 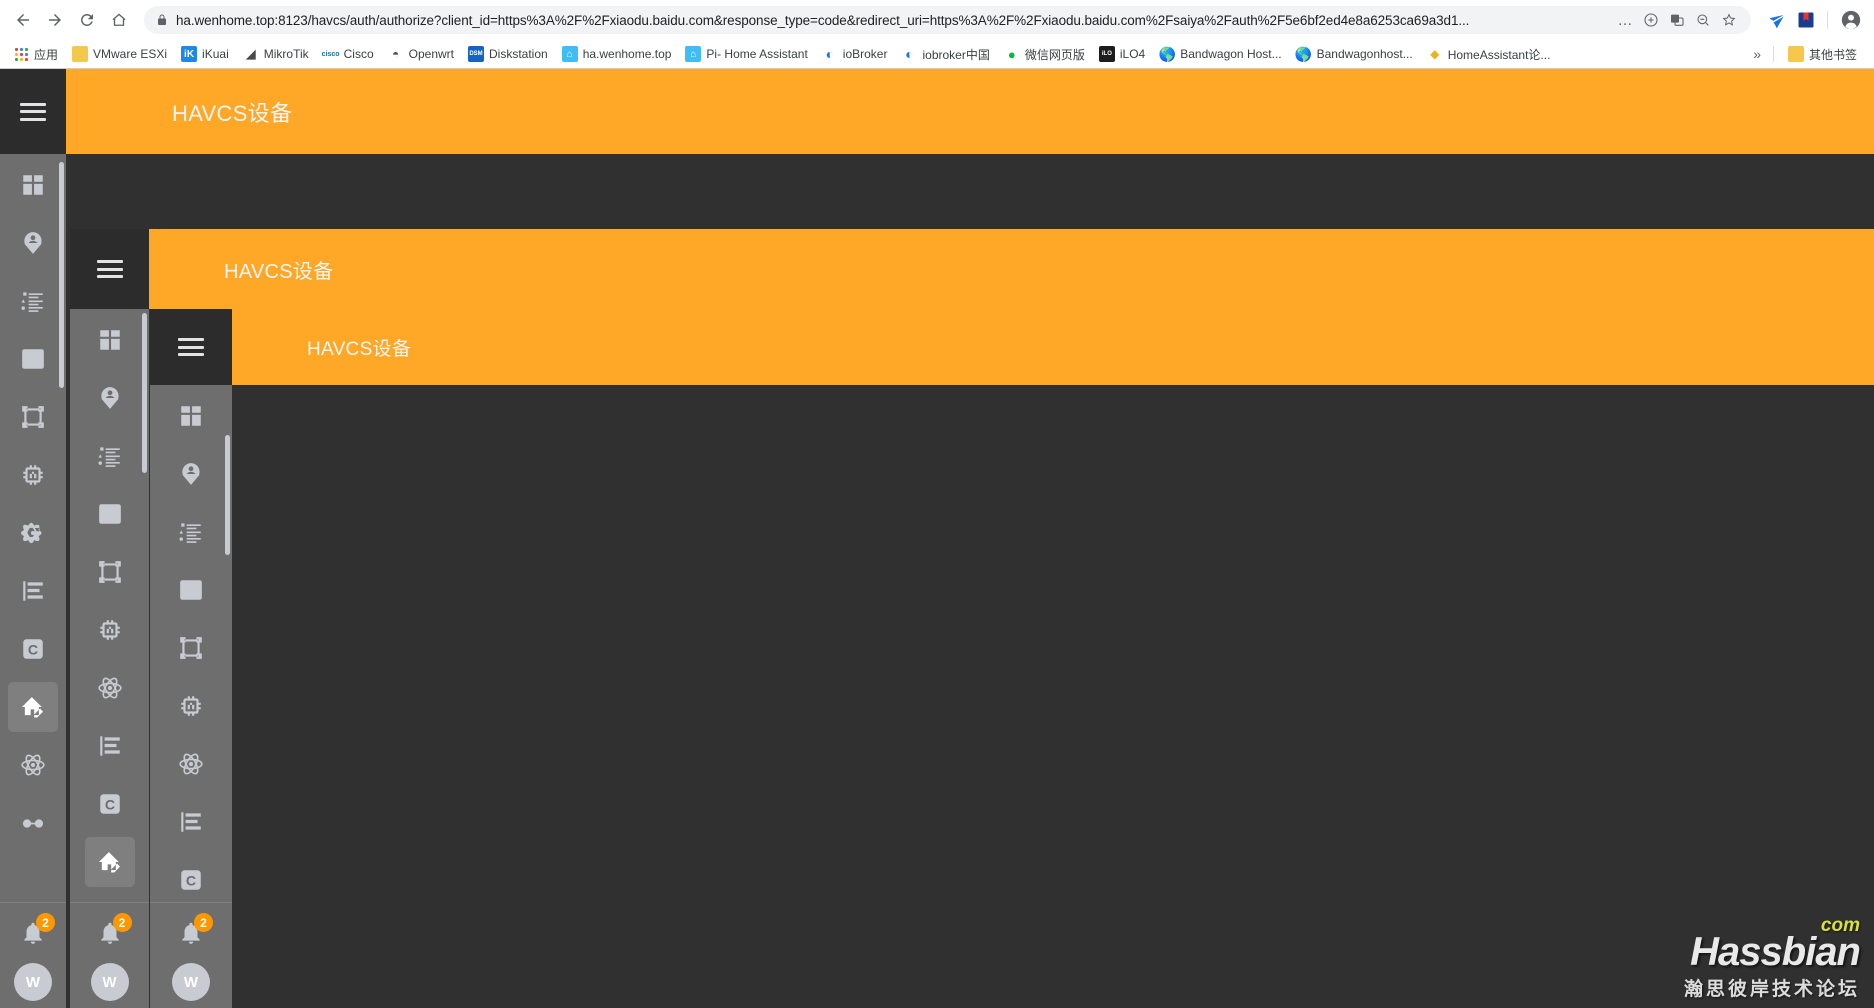 I want to click on zoom-out-icon, so click(x=1703, y=20).